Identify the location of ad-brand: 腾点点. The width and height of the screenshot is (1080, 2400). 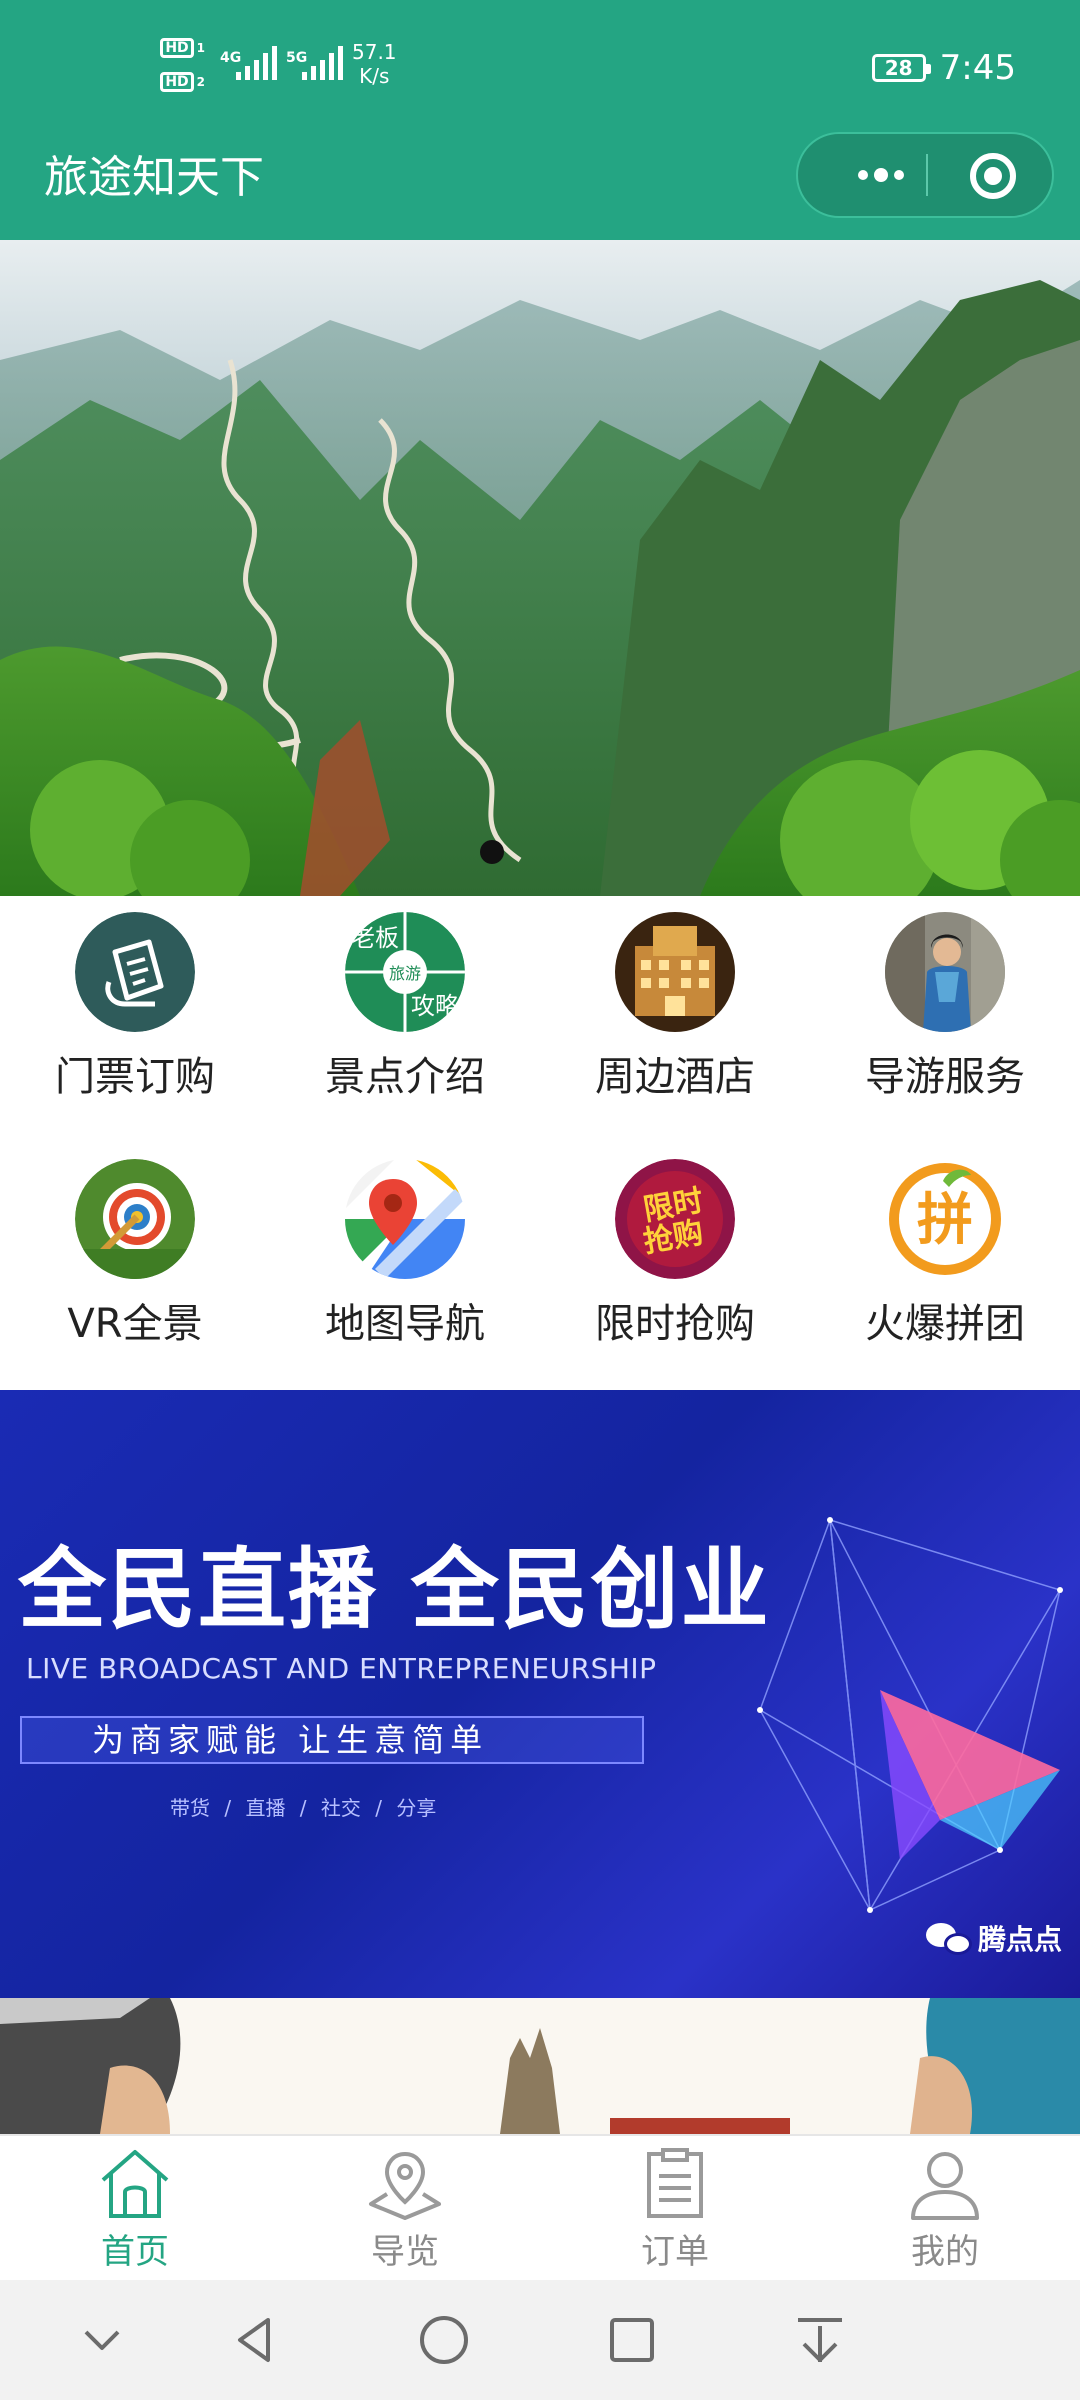
(993, 1938).